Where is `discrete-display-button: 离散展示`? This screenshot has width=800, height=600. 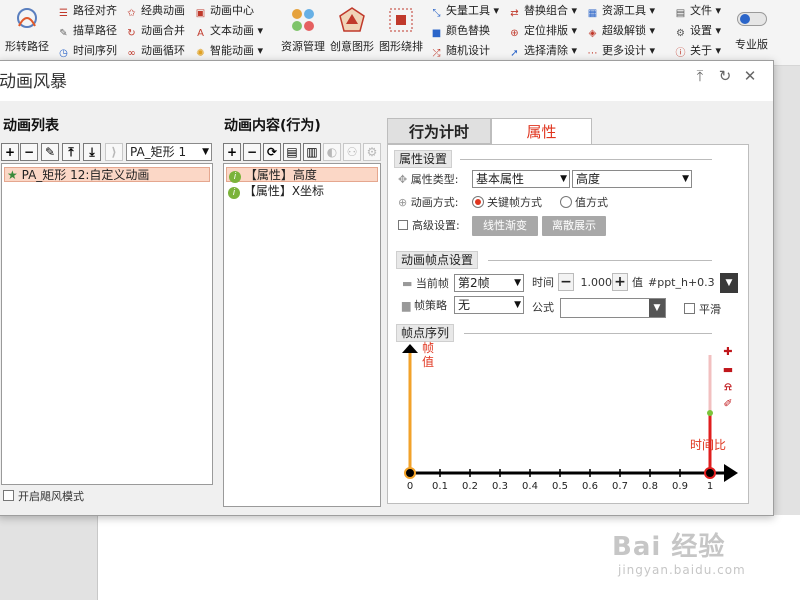
discrete-display-button: 离散展示 is located at coordinates (574, 226).